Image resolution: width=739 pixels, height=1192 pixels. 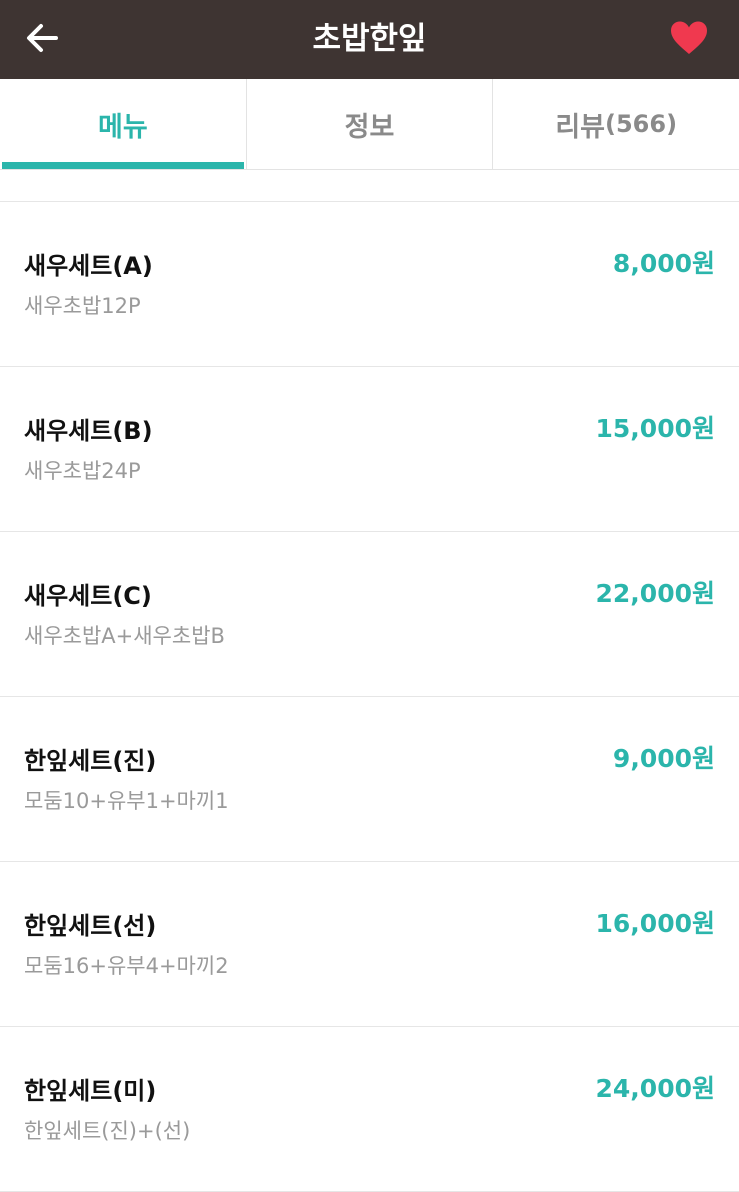 What do you see at coordinates (369, 449) in the screenshot?
I see `menu-item: 새우세트(B) 새우초밥24P 15,000원` at bounding box center [369, 449].